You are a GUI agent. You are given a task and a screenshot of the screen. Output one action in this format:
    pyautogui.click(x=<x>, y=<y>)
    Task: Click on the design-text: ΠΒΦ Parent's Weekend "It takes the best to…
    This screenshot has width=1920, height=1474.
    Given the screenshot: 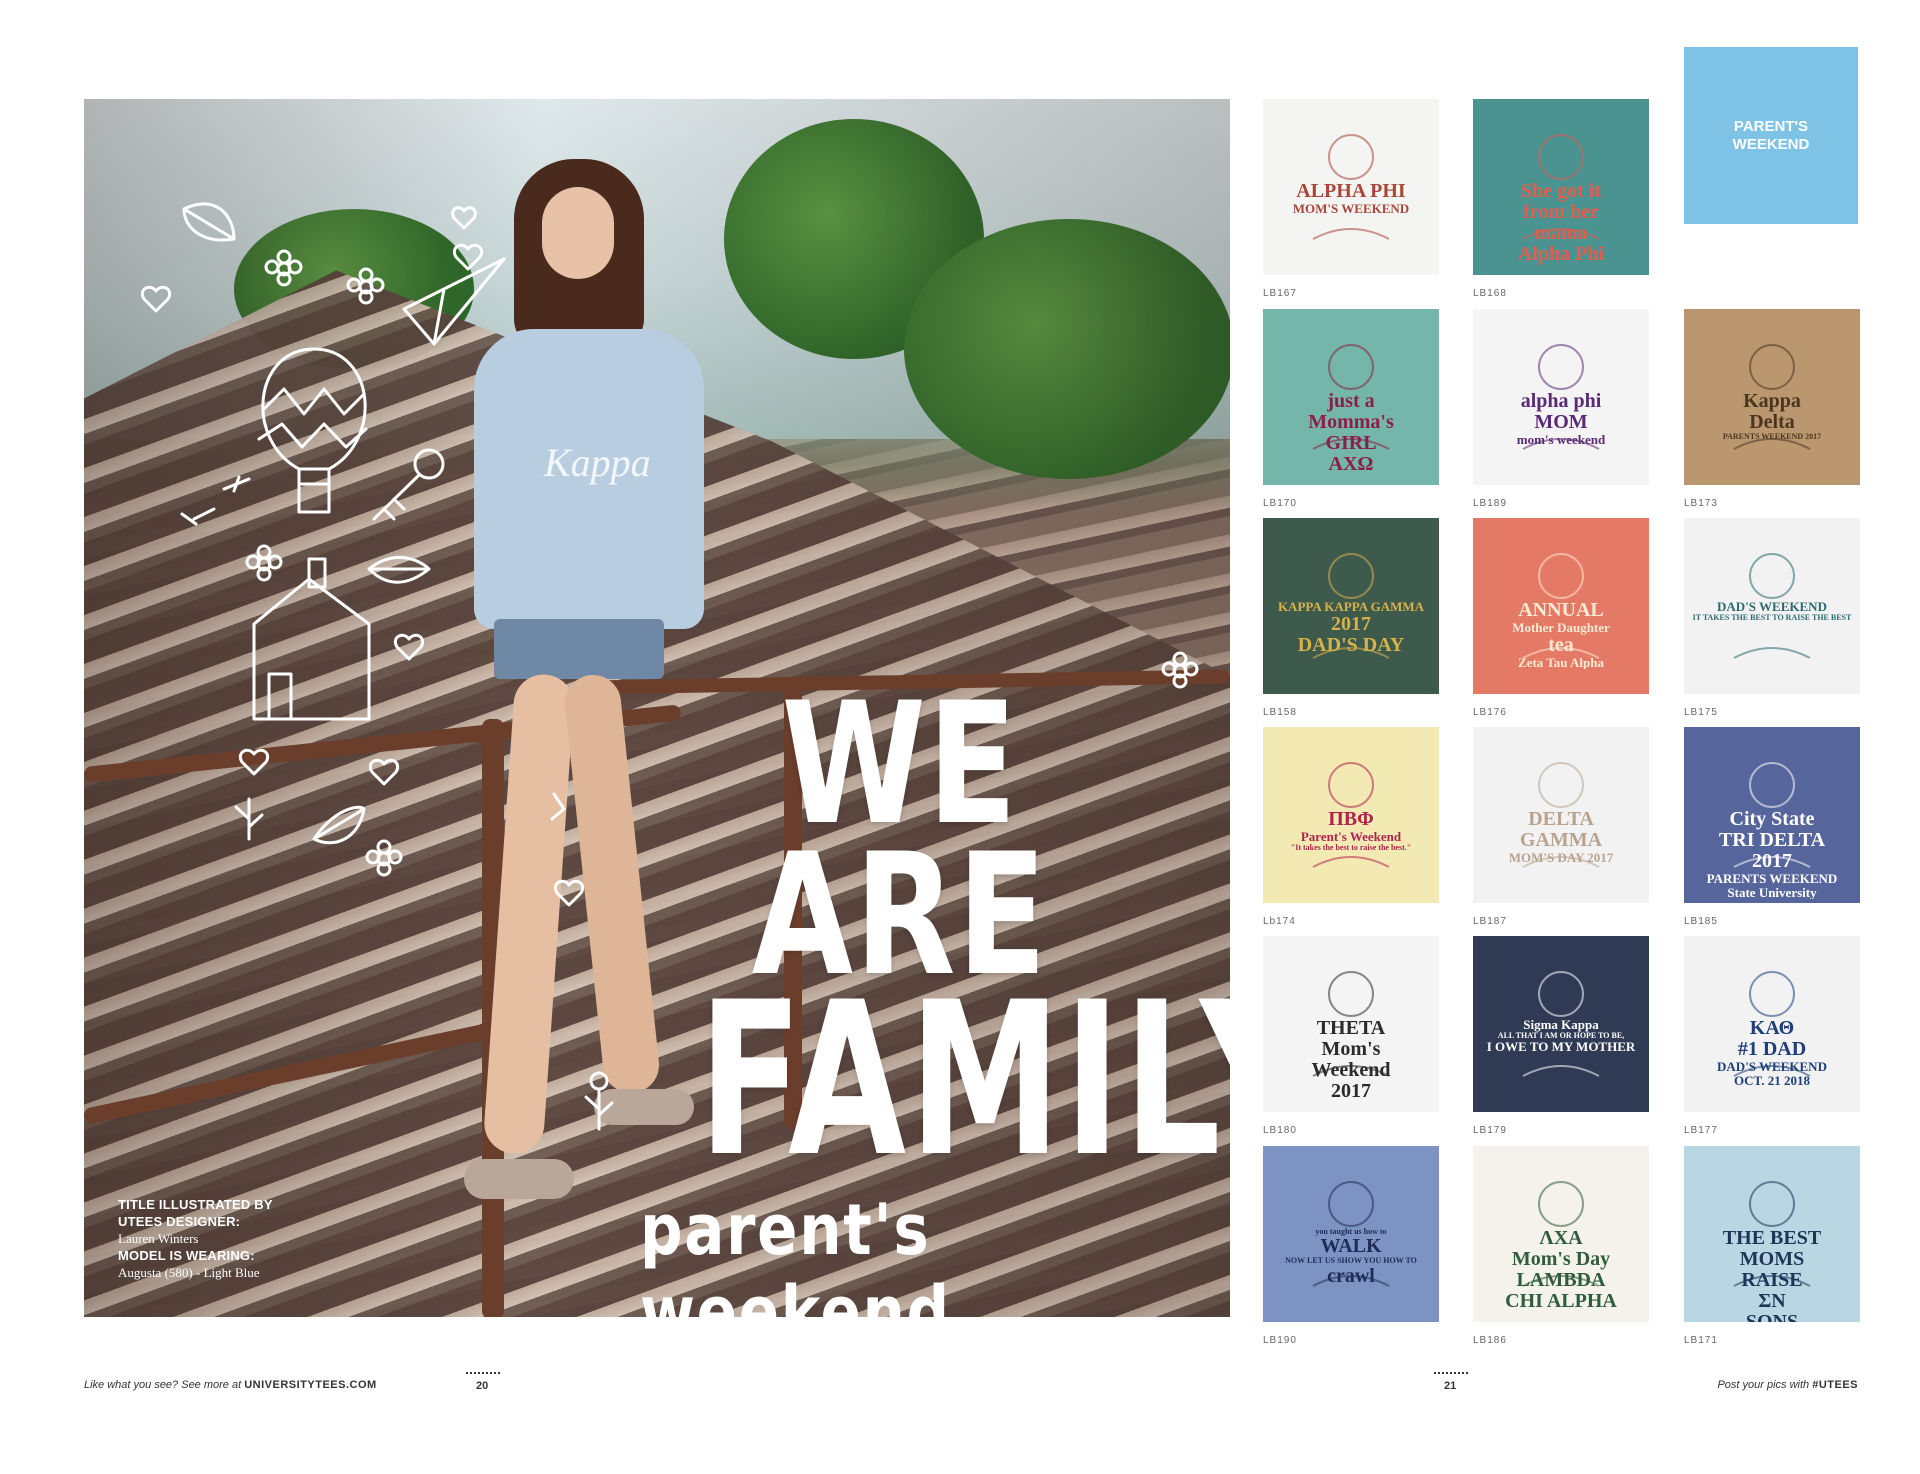 What is the action you would take?
    pyautogui.click(x=1351, y=830)
    